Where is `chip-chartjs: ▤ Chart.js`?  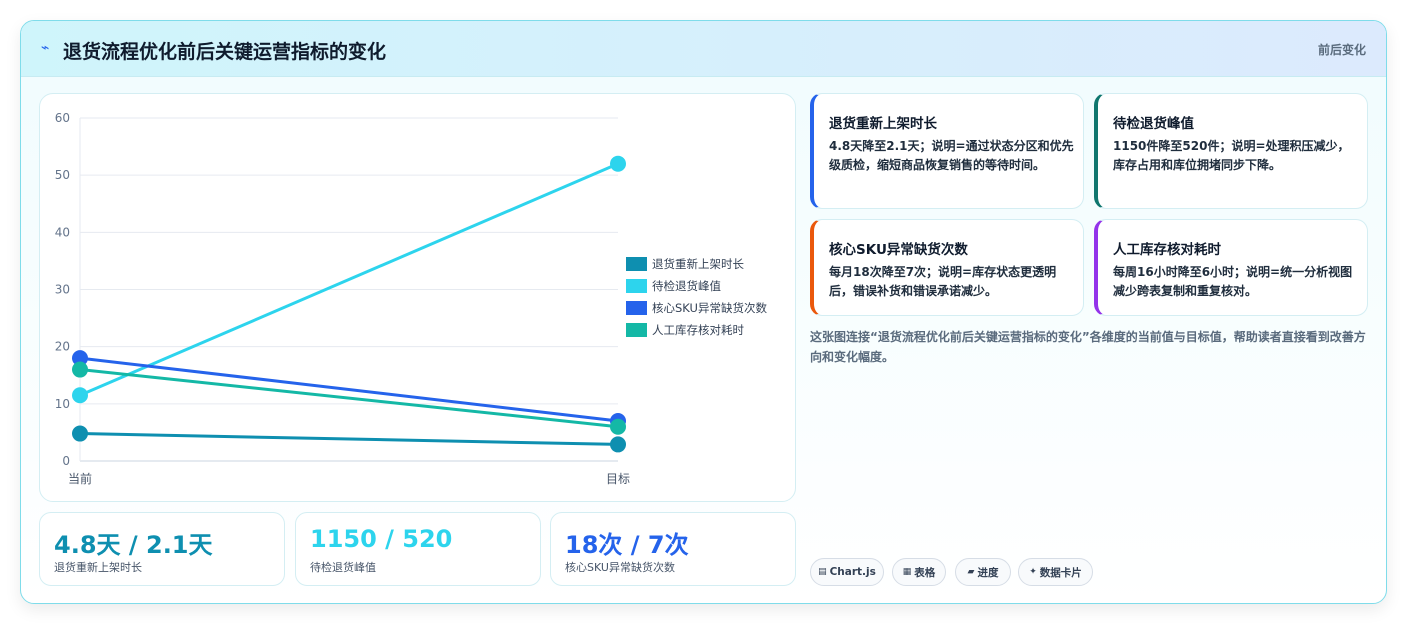
chip-chartjs: ▤ Chart.js is located at coordinates (847, 572).